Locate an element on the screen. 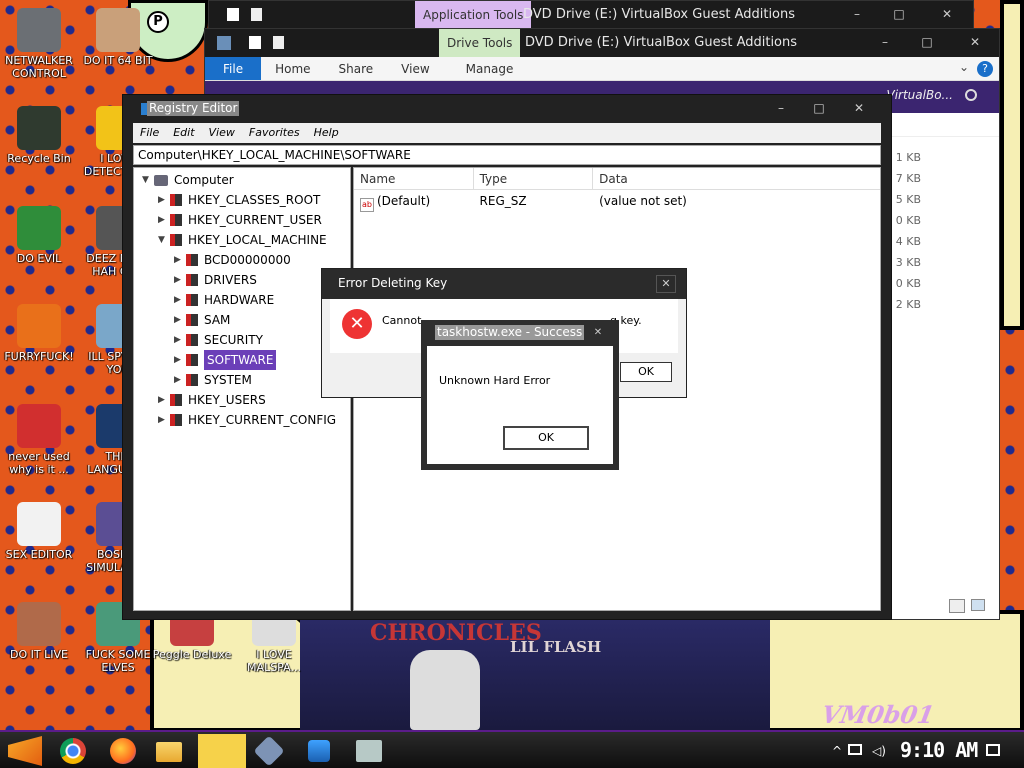  column-header-name: Name is located at coordinates (414, 178).